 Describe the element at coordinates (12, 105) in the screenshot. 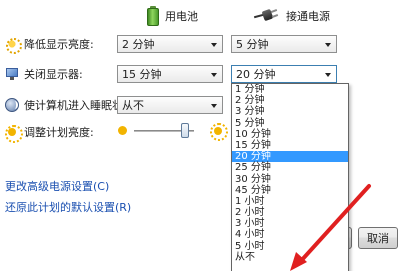

I see `sleep-moon-icon` at that location.